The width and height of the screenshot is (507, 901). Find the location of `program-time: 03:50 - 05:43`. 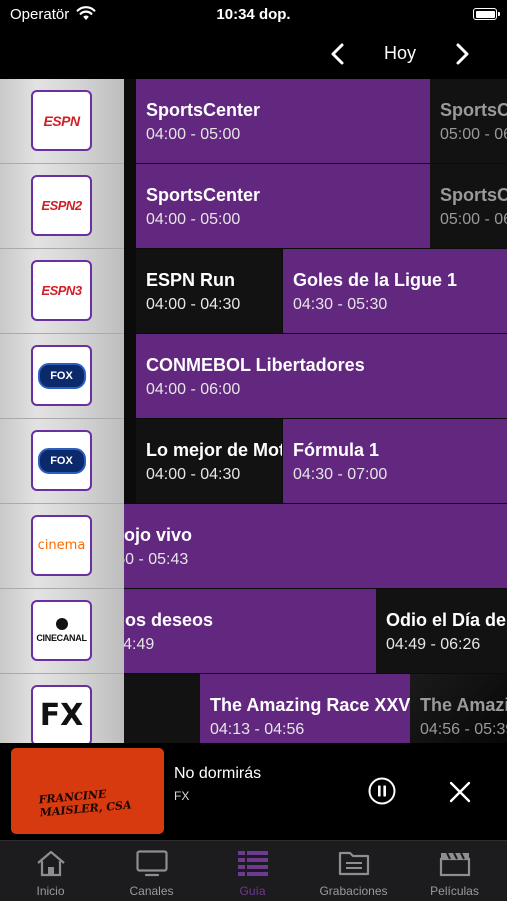

program-time: 03:50 - 05:43 is located at coordinates (141, 559).